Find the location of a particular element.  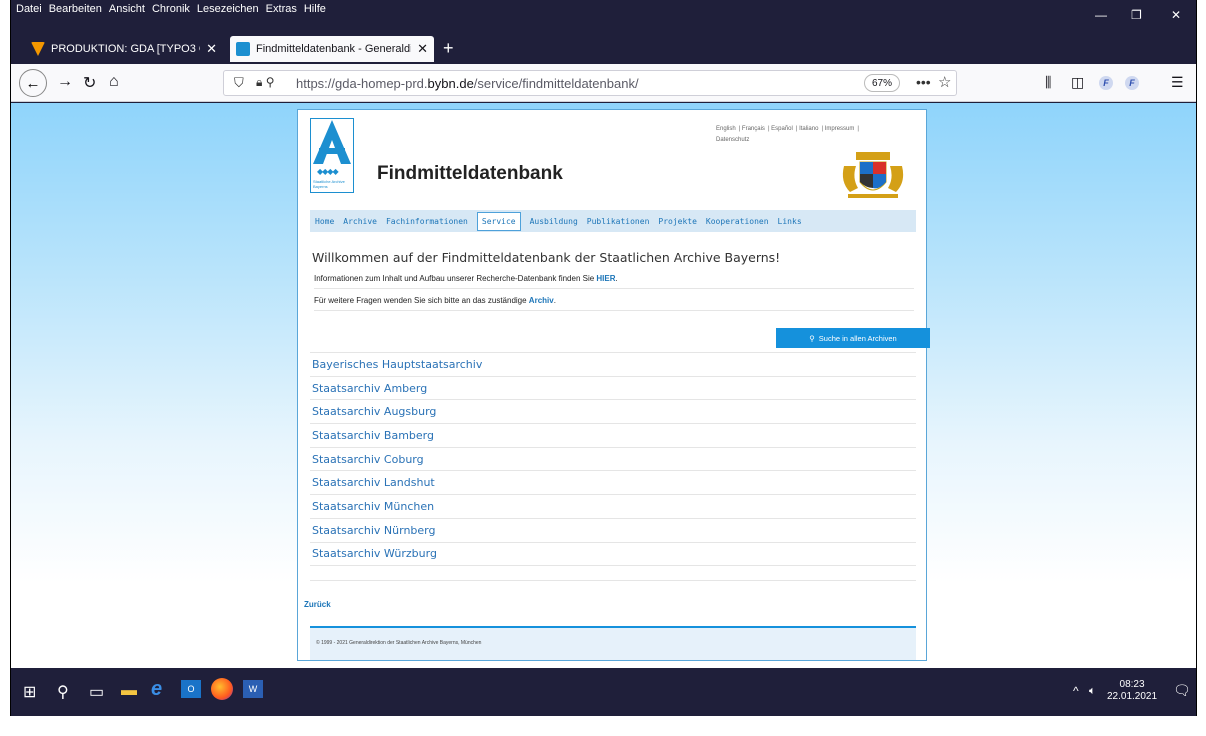

tab-title: PRODUKTION: GDA [TYPO3 CM is located at coordinates (126, 49).